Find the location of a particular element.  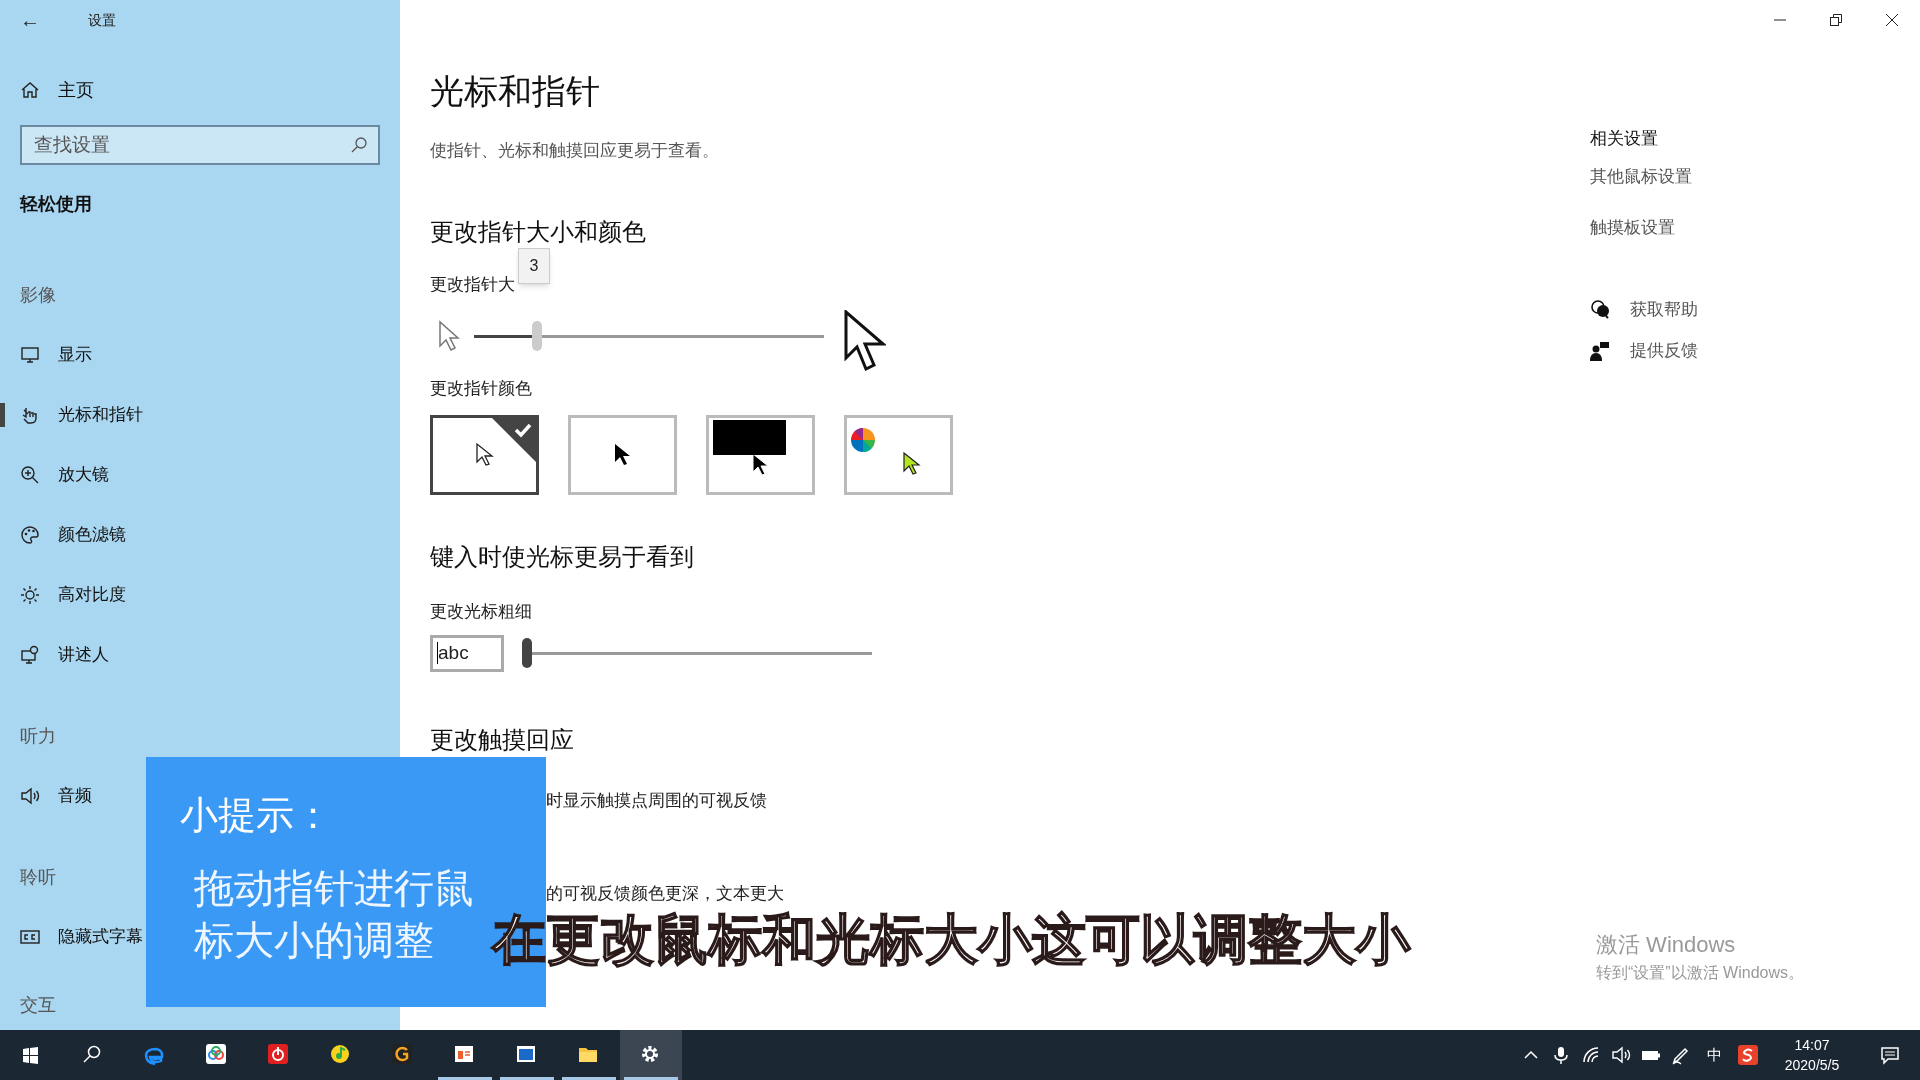

input-method-button: 中 is located at coordinates (1714, 1055).